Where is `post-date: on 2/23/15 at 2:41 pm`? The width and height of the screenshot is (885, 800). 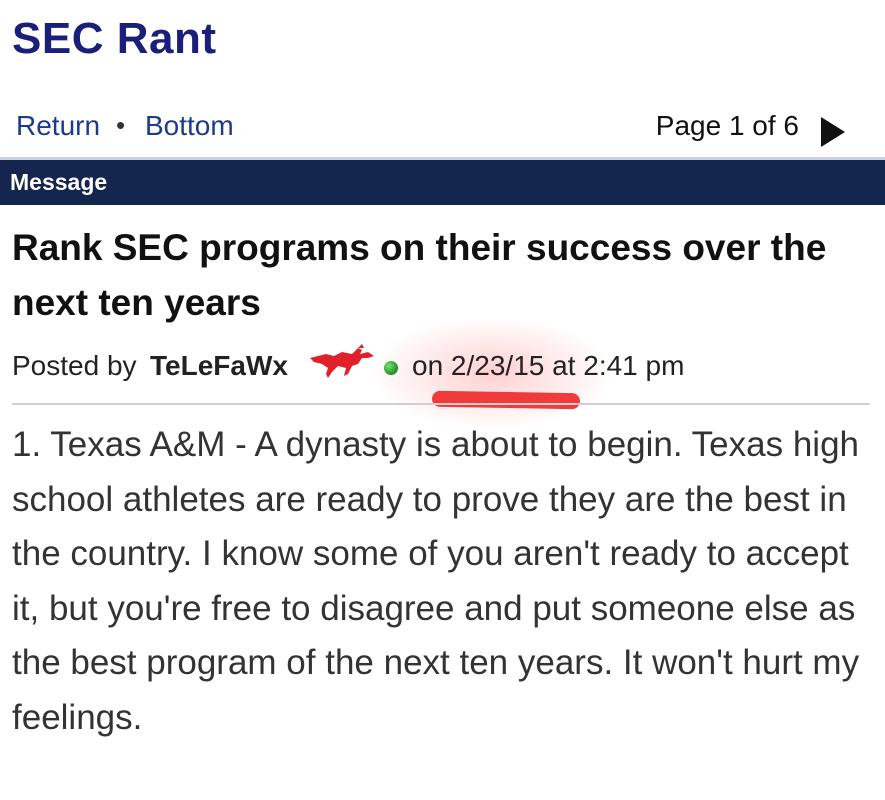
post-date: on 2/23/15 at 2:41 pm is located at coordinates (548, 365).